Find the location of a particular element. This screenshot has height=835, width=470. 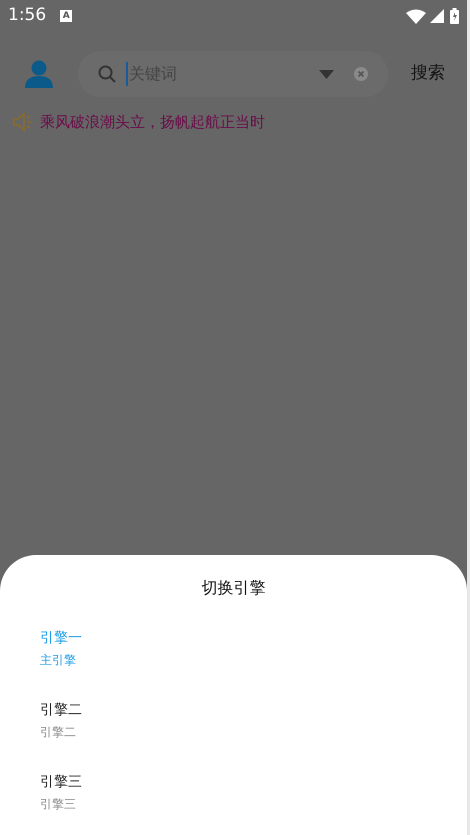

speaker-icon is located at coordinates (23, 122).